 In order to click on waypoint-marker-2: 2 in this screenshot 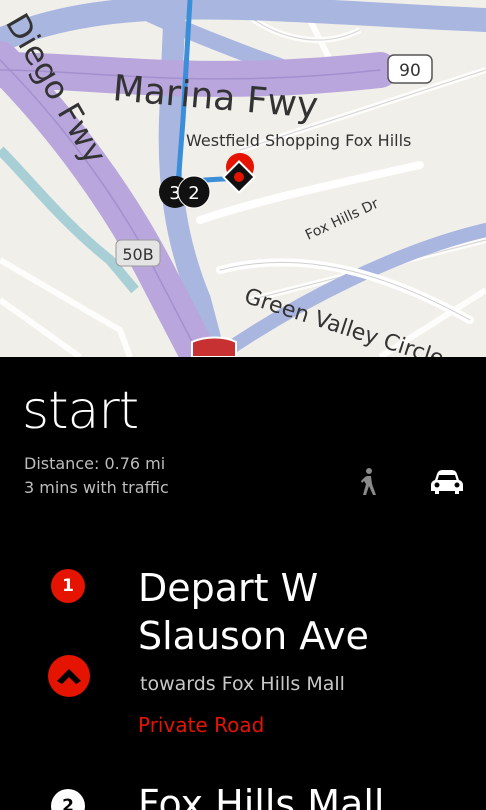, I will do `click(194, 192)`.